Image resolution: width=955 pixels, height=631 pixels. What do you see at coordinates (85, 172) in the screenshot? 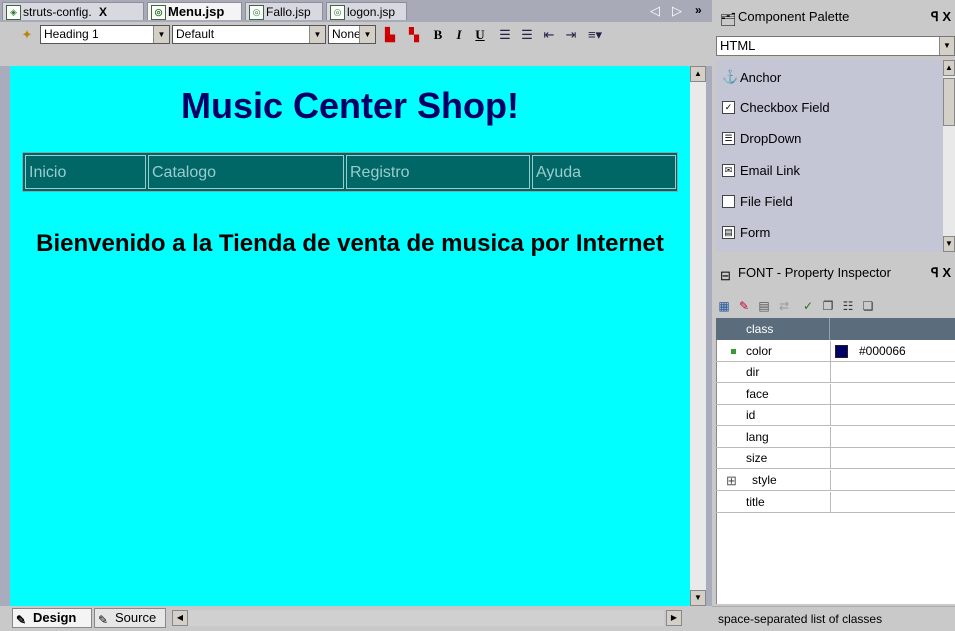
I see `nav-link-inicio: Inicio` at bounding box center [85, 172].